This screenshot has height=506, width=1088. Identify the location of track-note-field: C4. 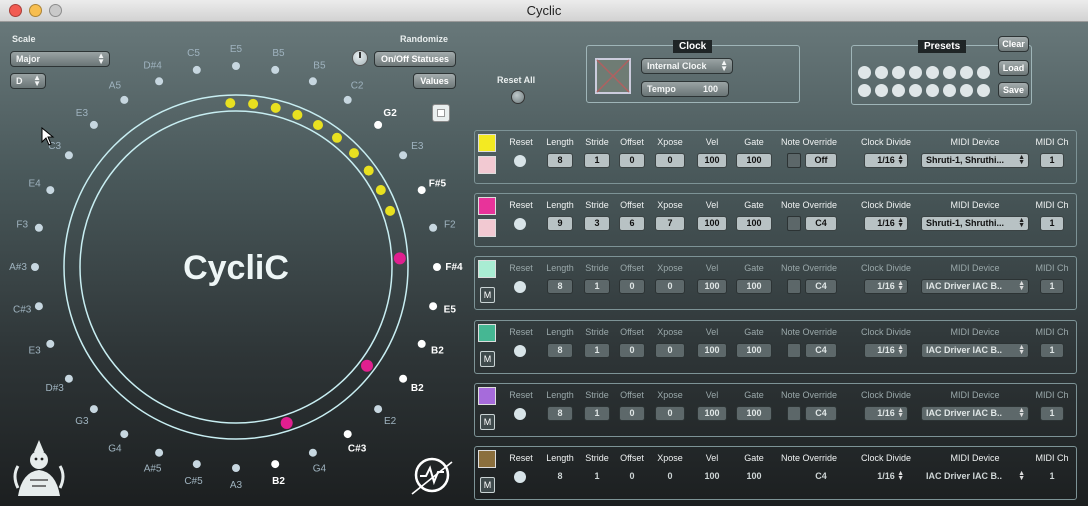
(821, 286).